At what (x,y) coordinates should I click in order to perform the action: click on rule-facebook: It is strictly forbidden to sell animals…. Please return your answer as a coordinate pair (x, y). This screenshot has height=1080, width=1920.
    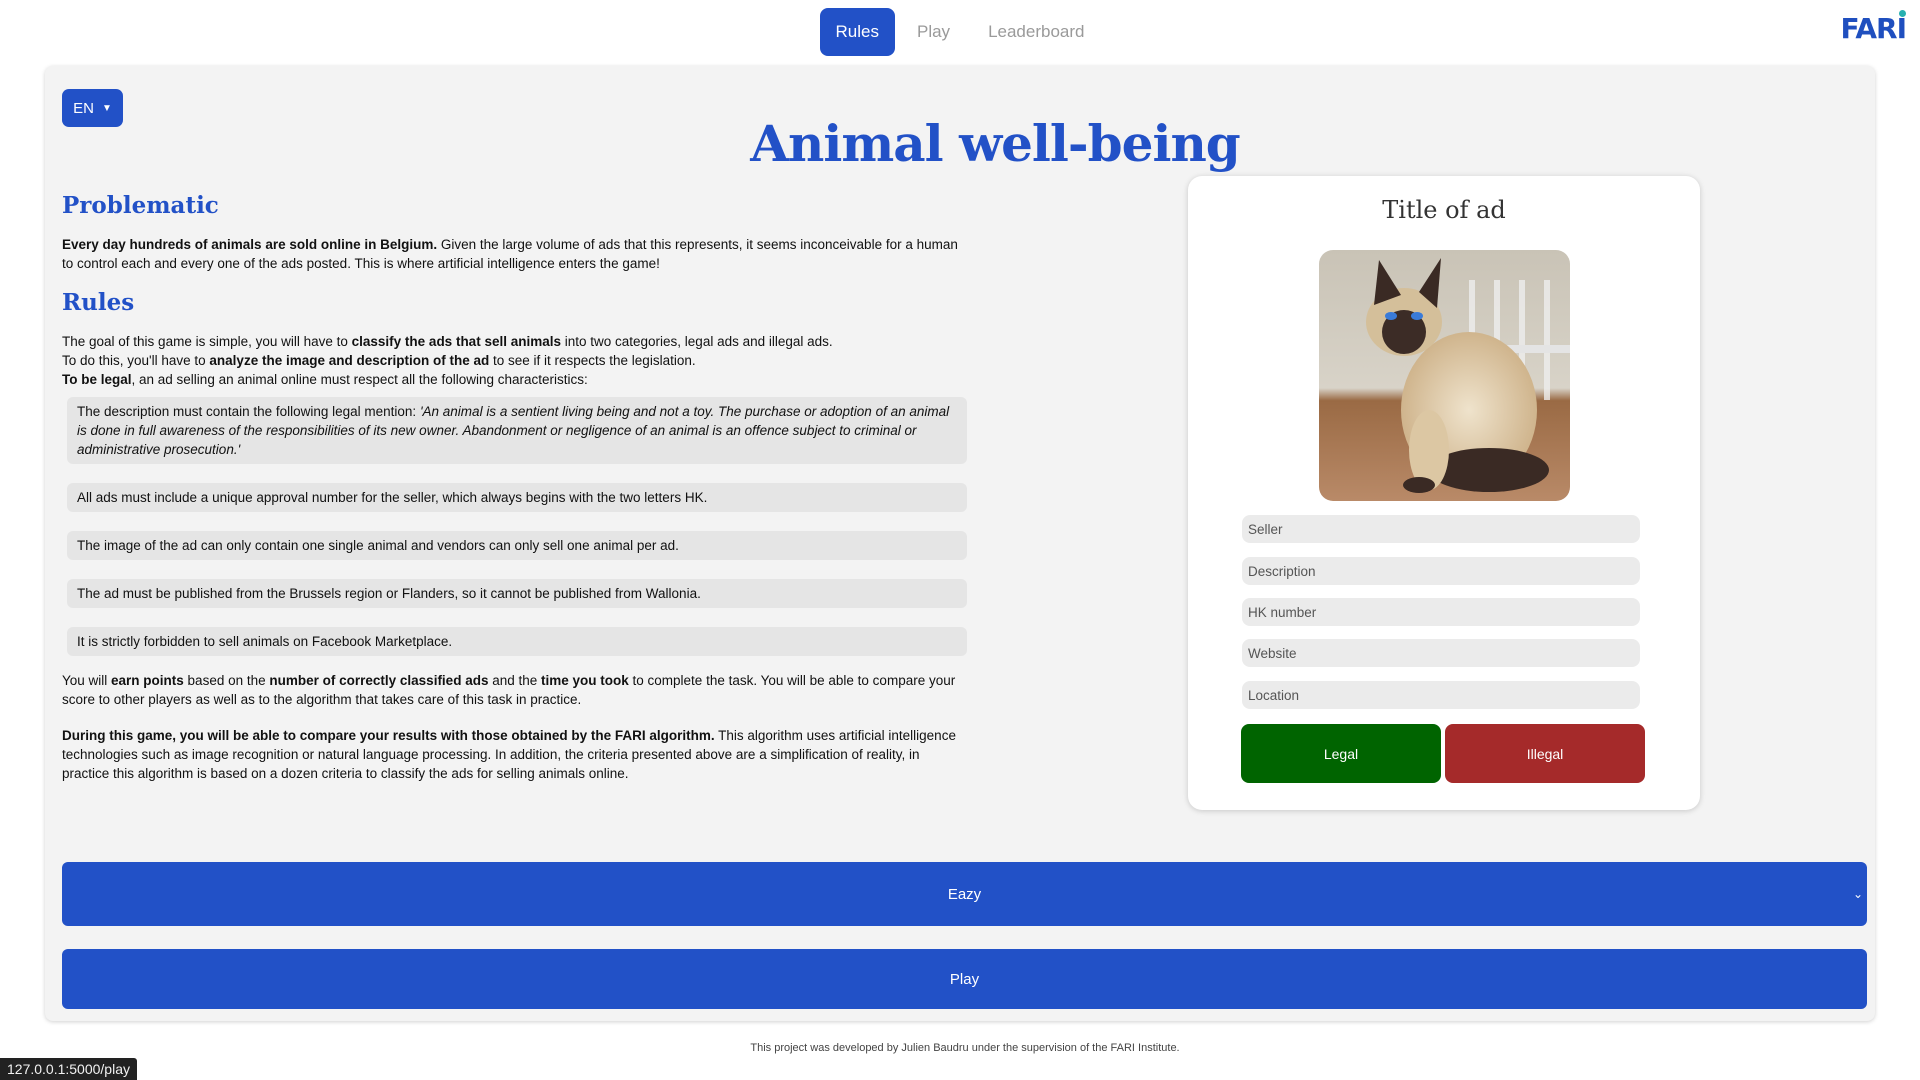
    Looking at the image, I should click on (517, 641).